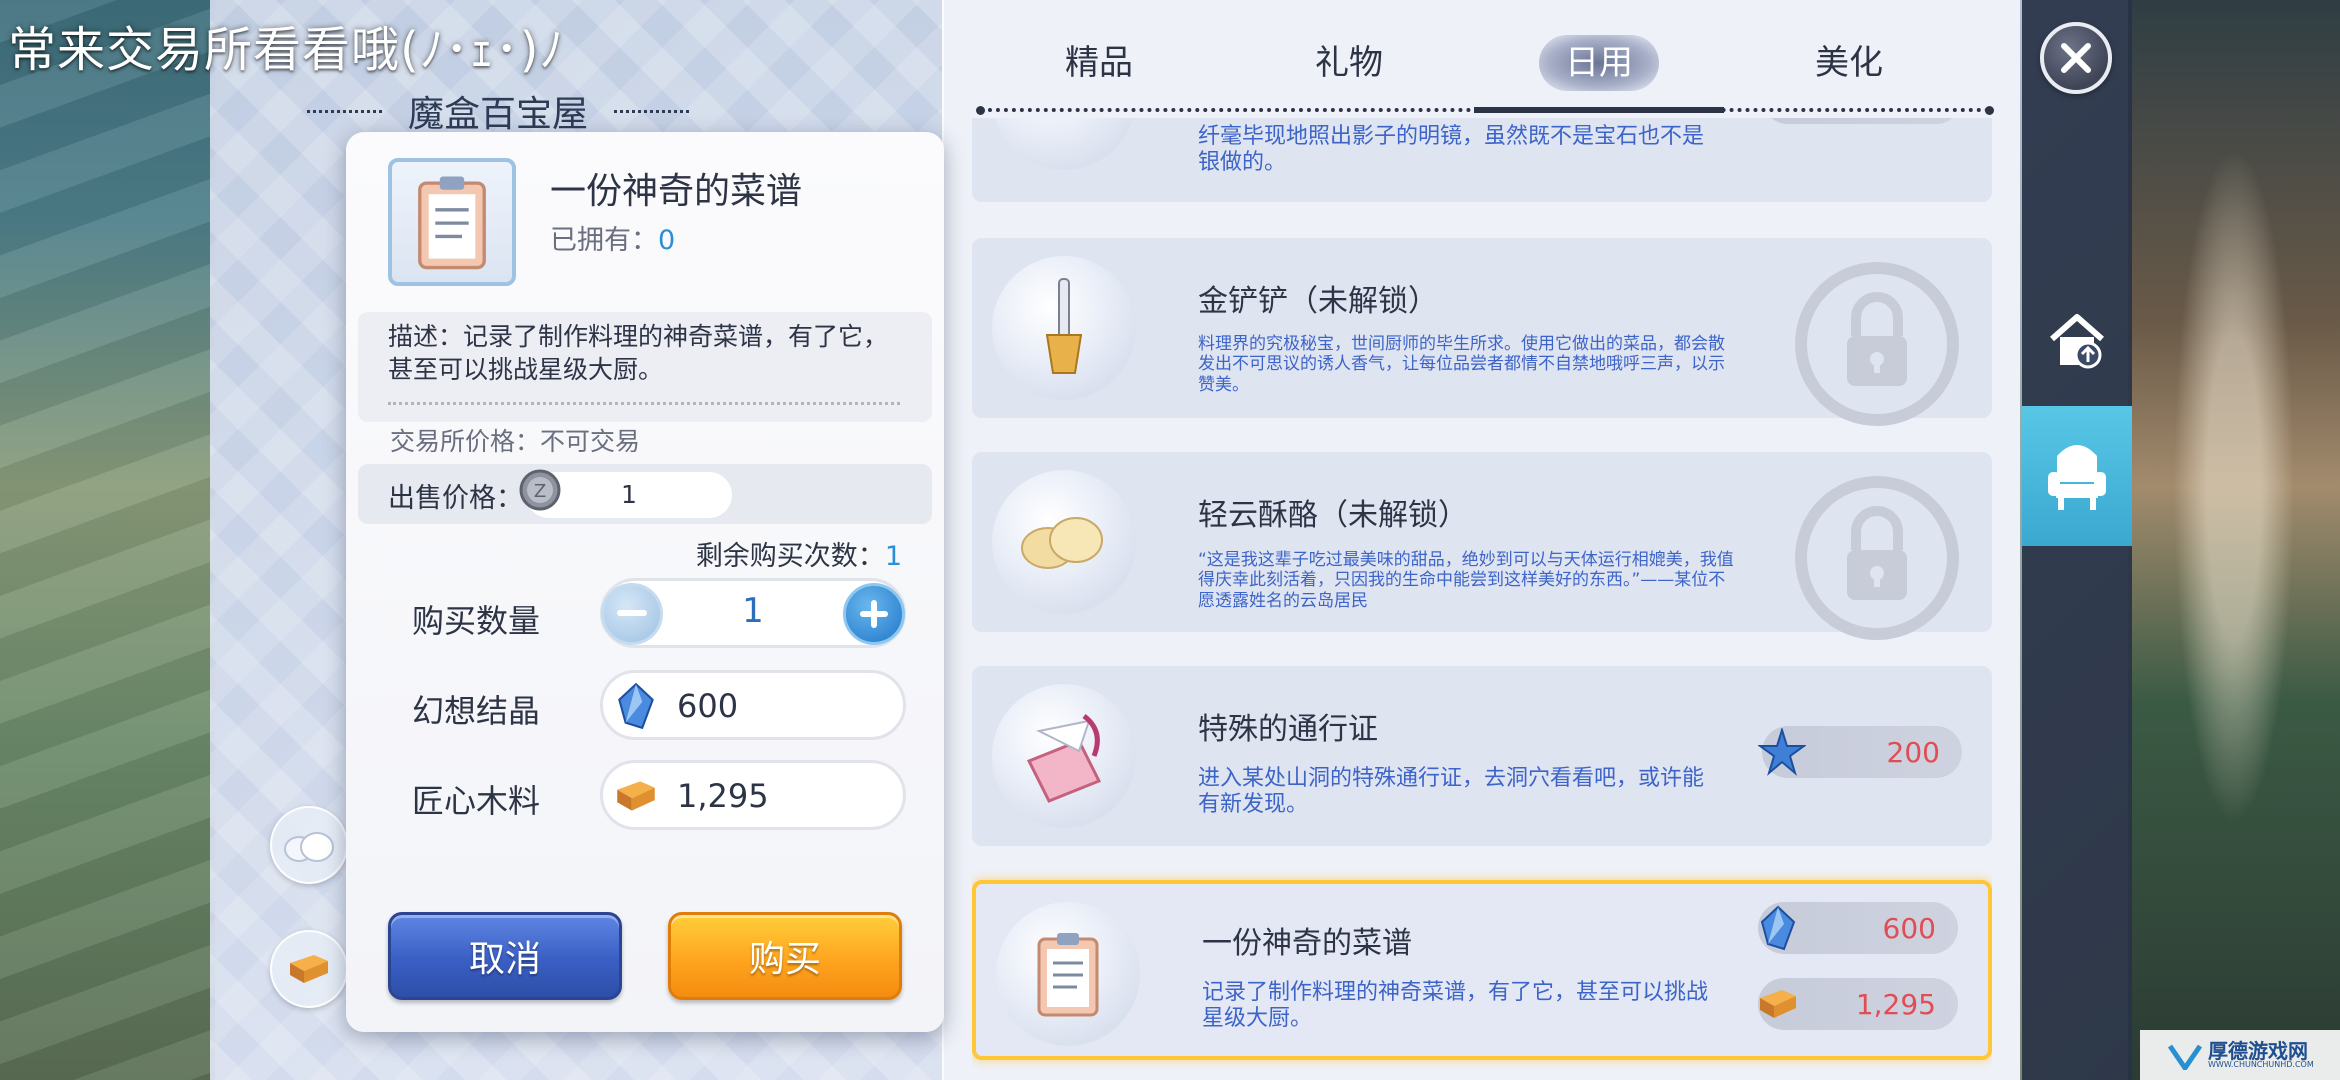 This screenshot has width=2340, height=1080. What do you see at coordinates (1485, 110) in the screenshot?
I see `tabs-divider` at bounding box center [1485, 110].